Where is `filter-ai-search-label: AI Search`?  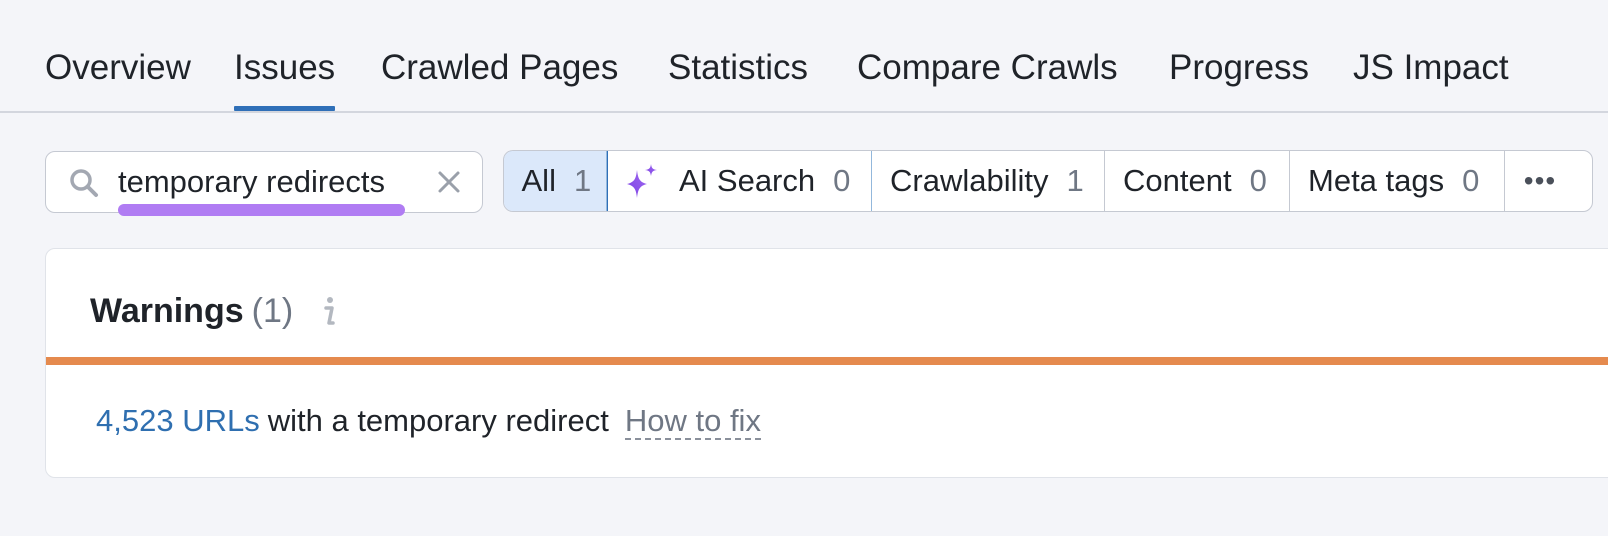 filter-ai-search-label: AI Search is located at coordinates (747, 180).